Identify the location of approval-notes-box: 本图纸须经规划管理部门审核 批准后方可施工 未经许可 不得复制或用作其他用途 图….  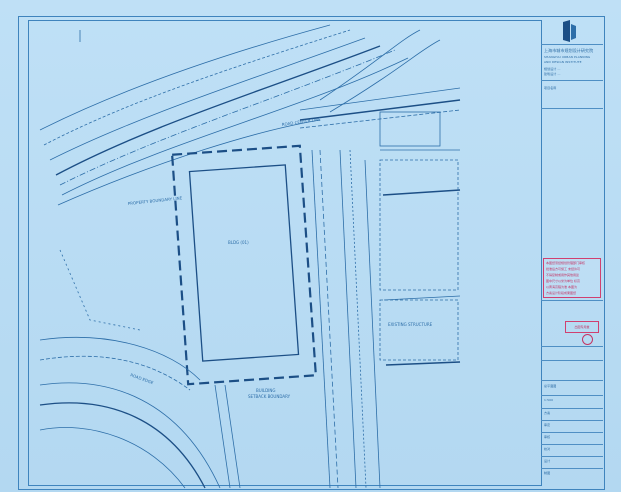
(572, 278).